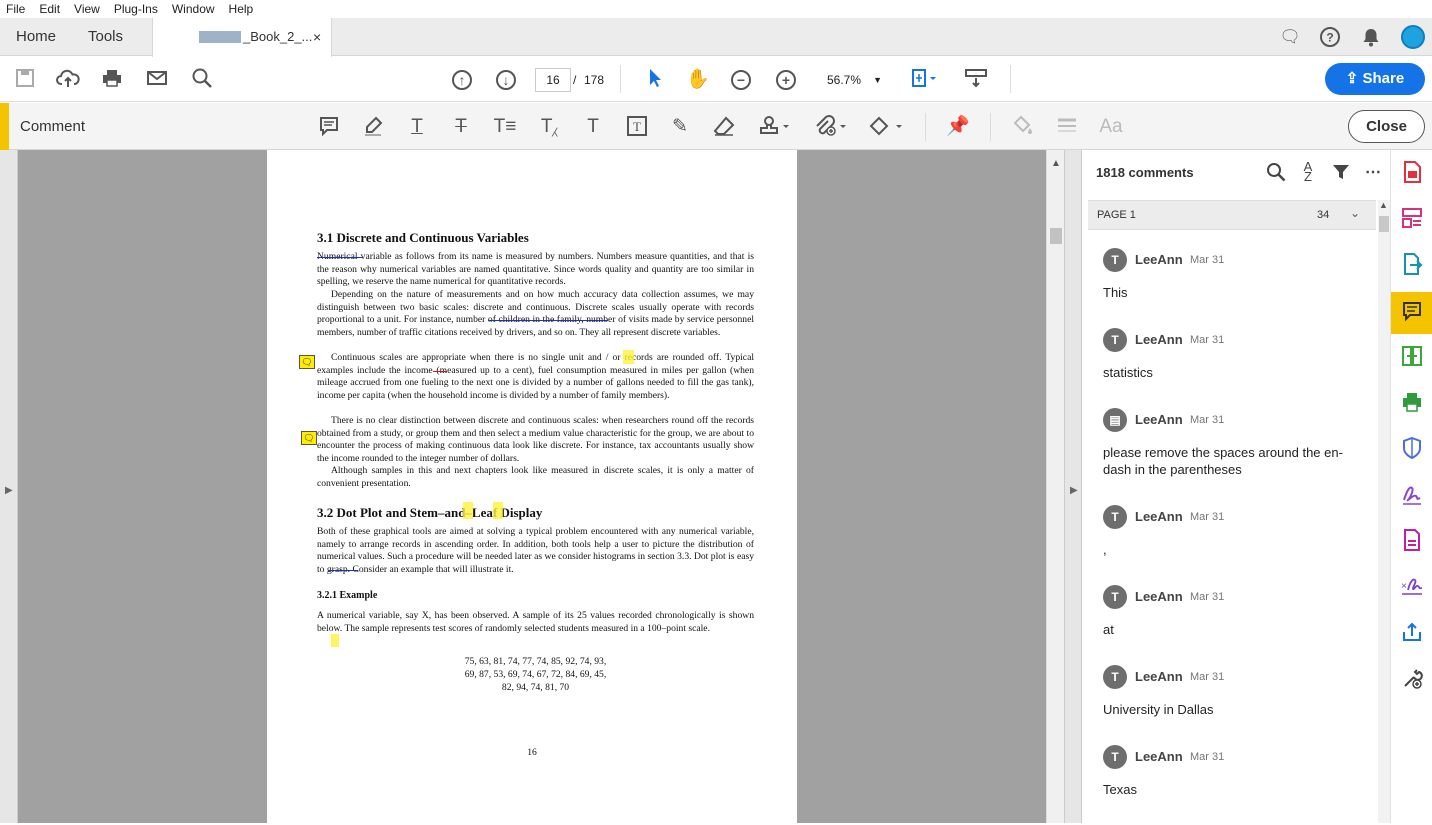 The height and width of the screenshot is (825, 1432). I want to click on share-upload-icon, so click(1412, 633).